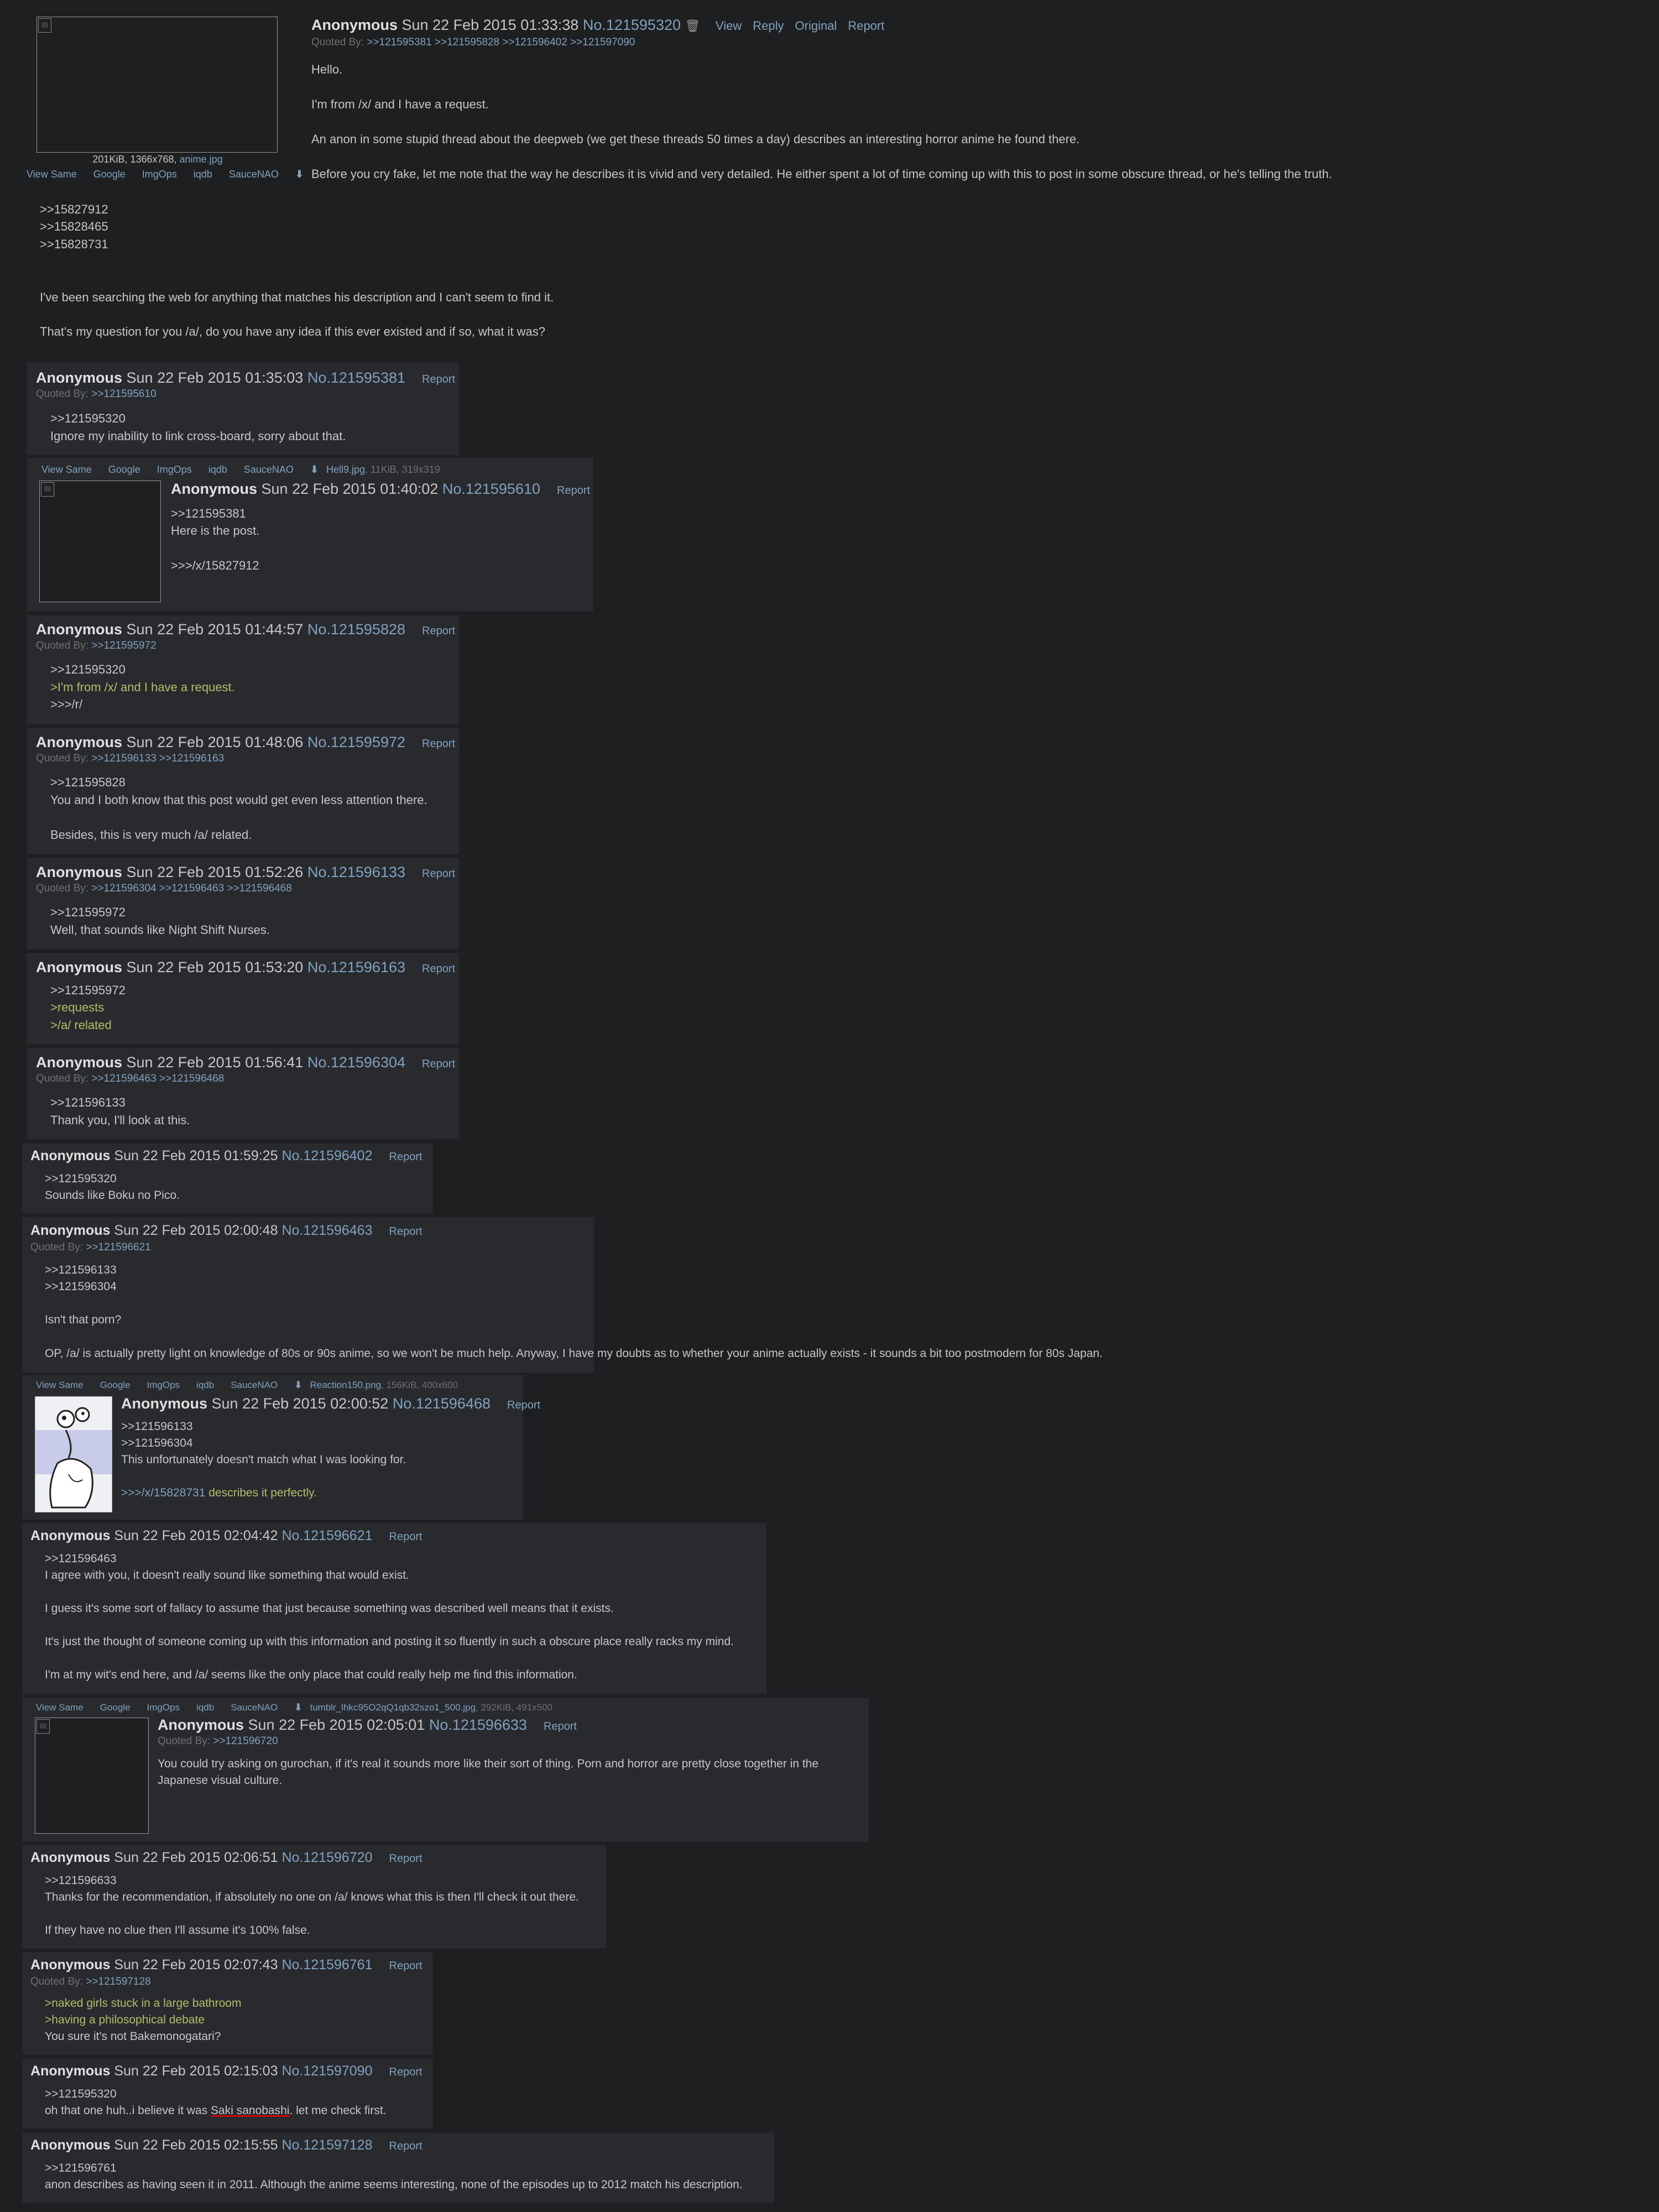 Image resolution: width=1659 pixels, height=2212 pixels. Describe the element at coordinates (356, 630) in the screenshot. I see `post-number: No.121595828` at that location.